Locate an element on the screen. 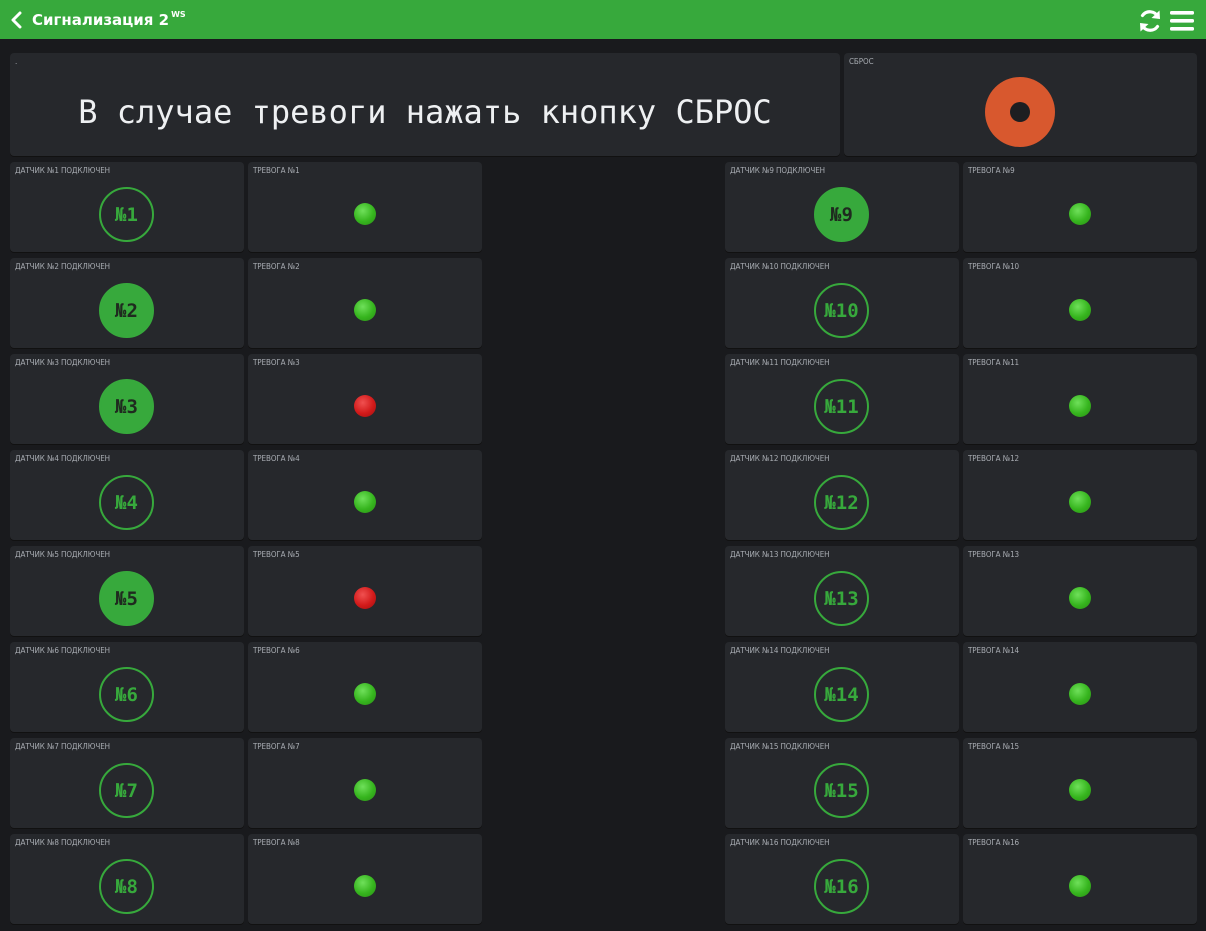 The height and width of the screenshot is (931, 1206). sensor-tile: ДАТЧИК №9 ПОДКЛЮЧЕН №9 is located at coordinates (842, 207).